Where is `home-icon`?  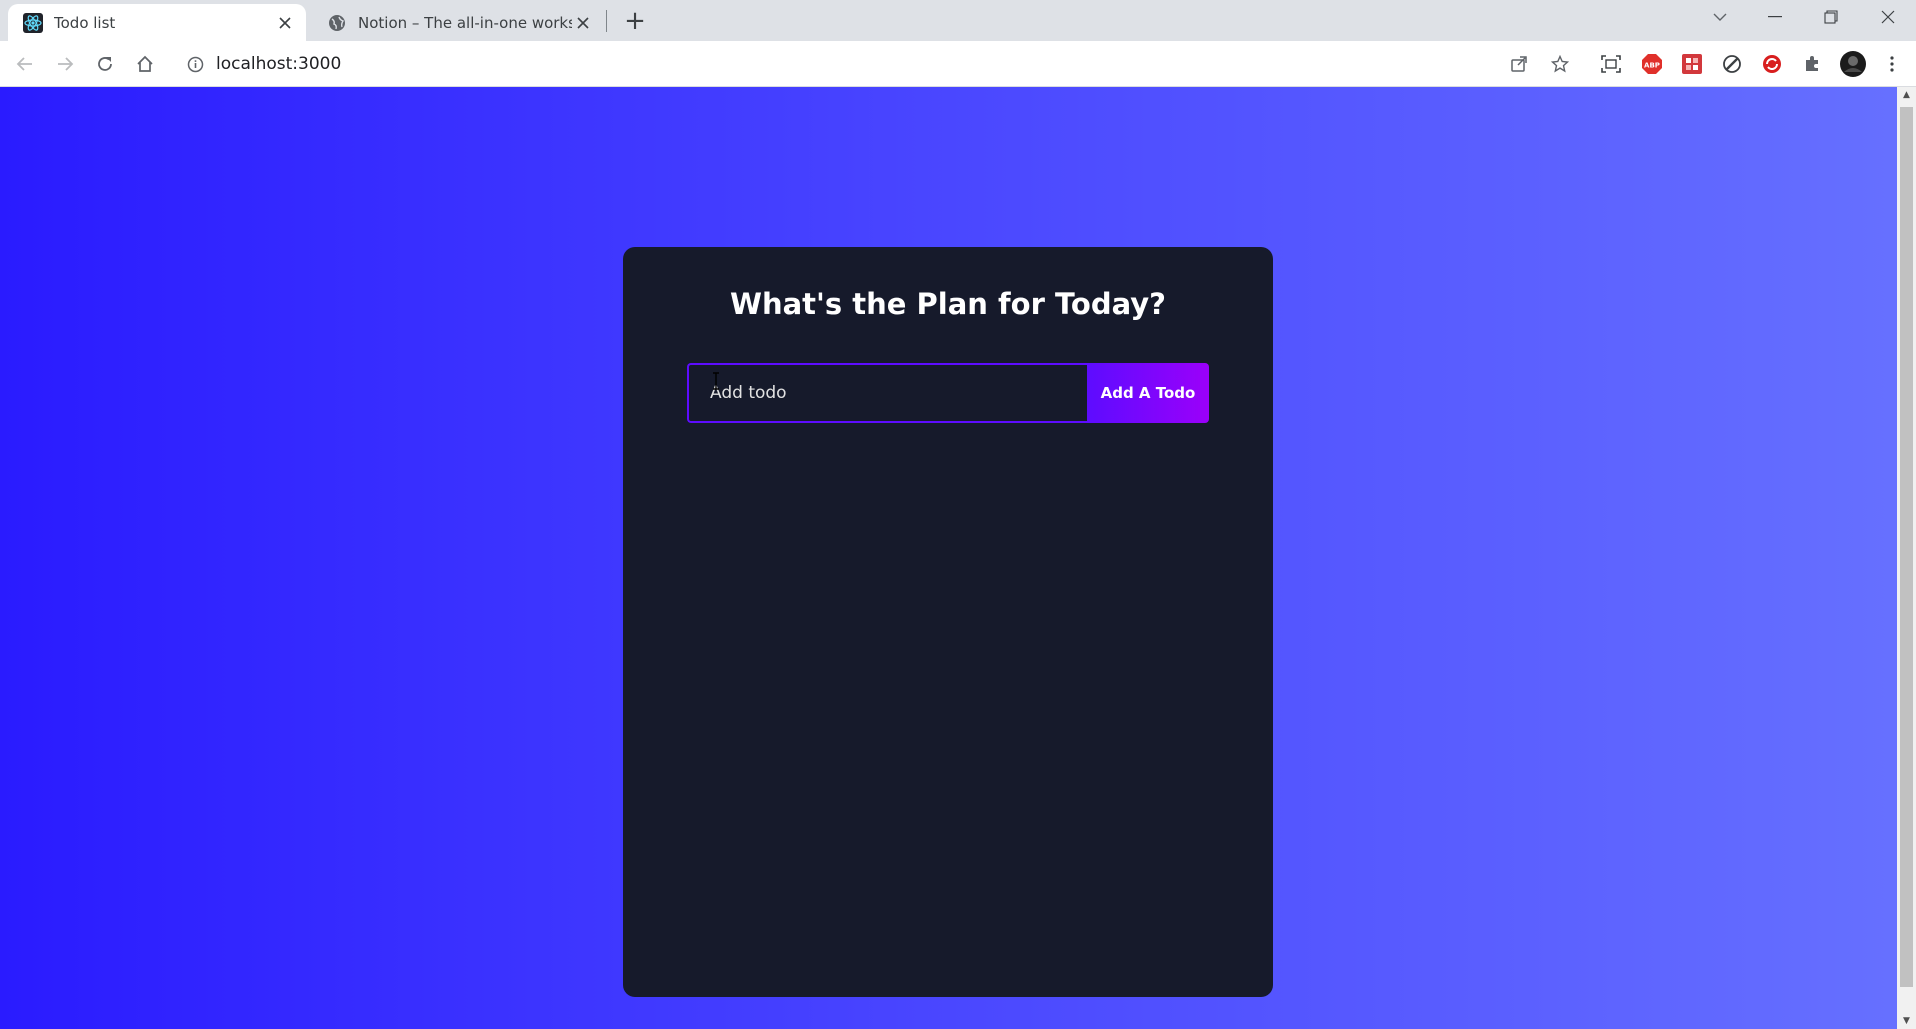 home-icon is located at coordinates (145, 64).